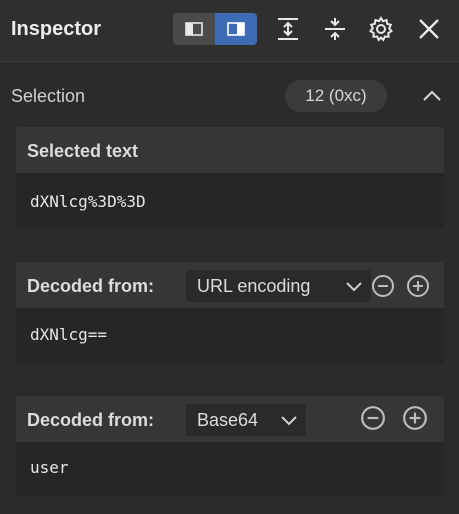  What do you see at coordinates (83, 151) in the screenshot?
I see `selected-text-title: Selected text` at bounding box center [83, 151].